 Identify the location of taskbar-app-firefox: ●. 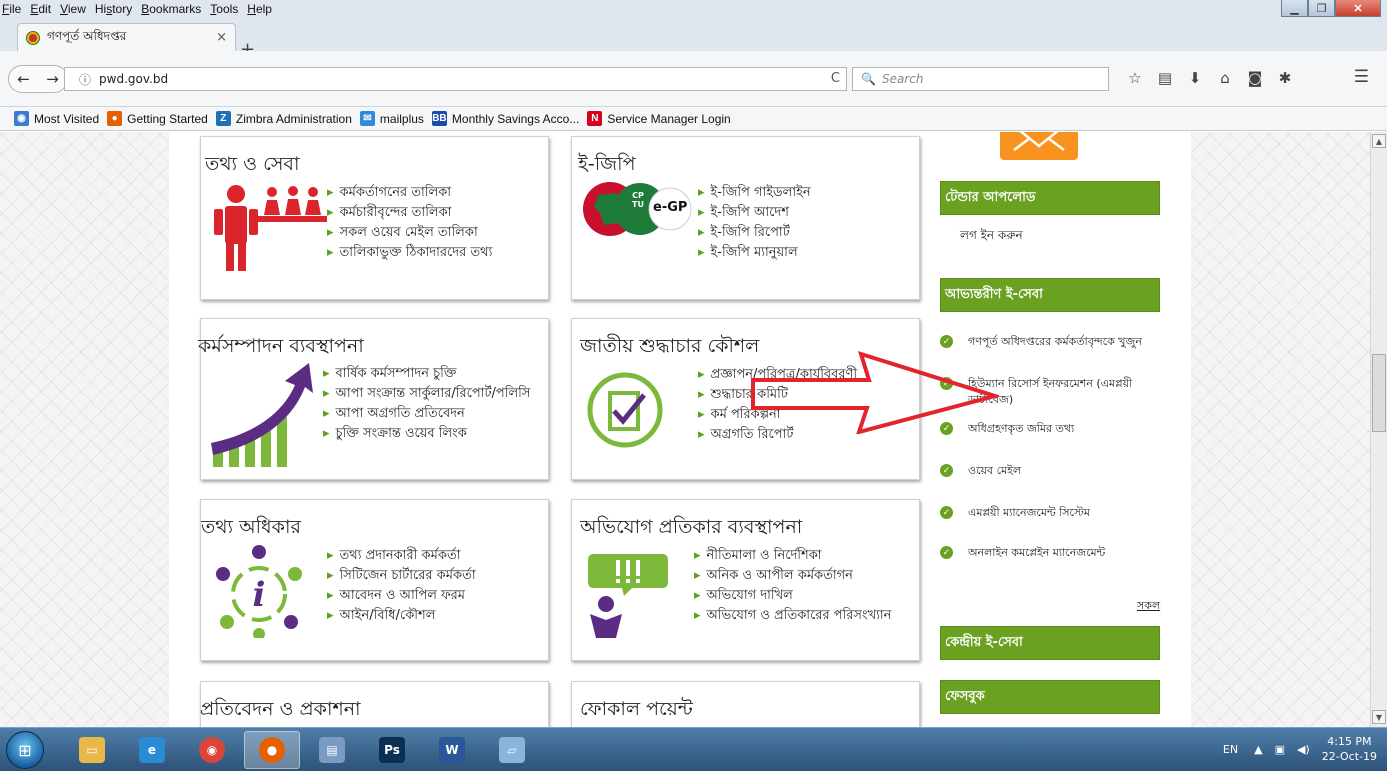
(272, 750).